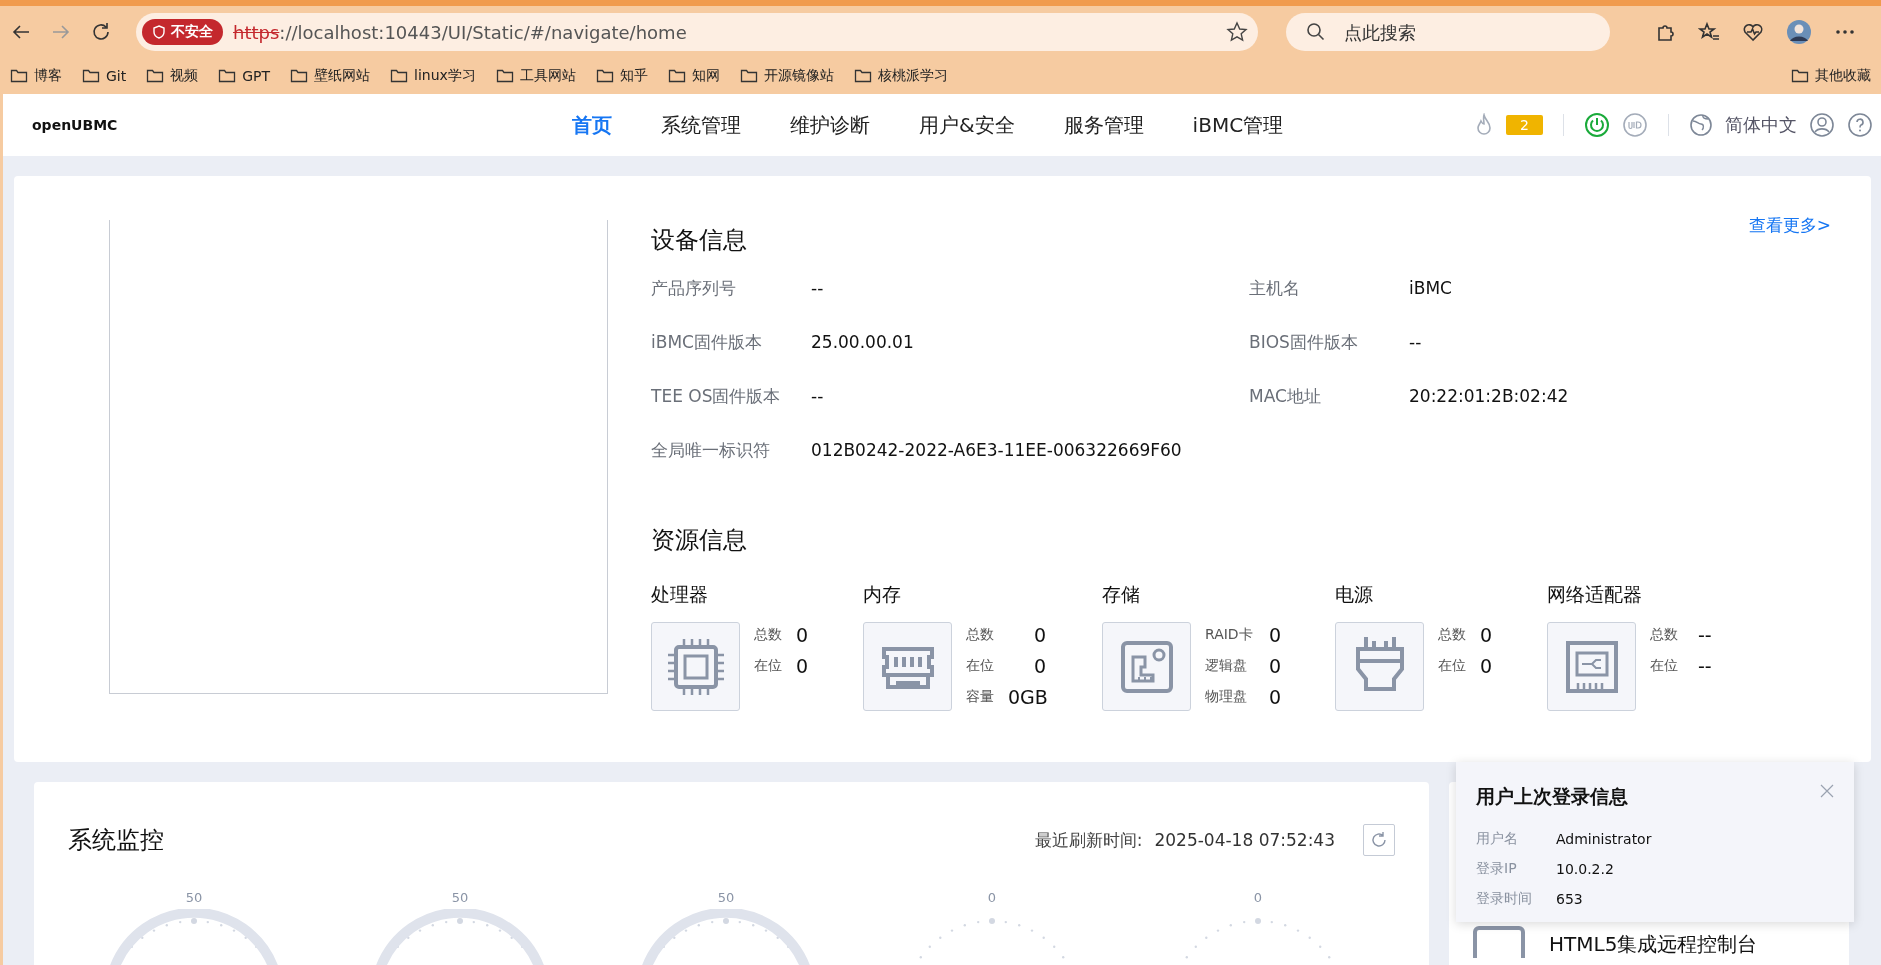  I want to click on security-badge: 不安全, so click(182, 32).